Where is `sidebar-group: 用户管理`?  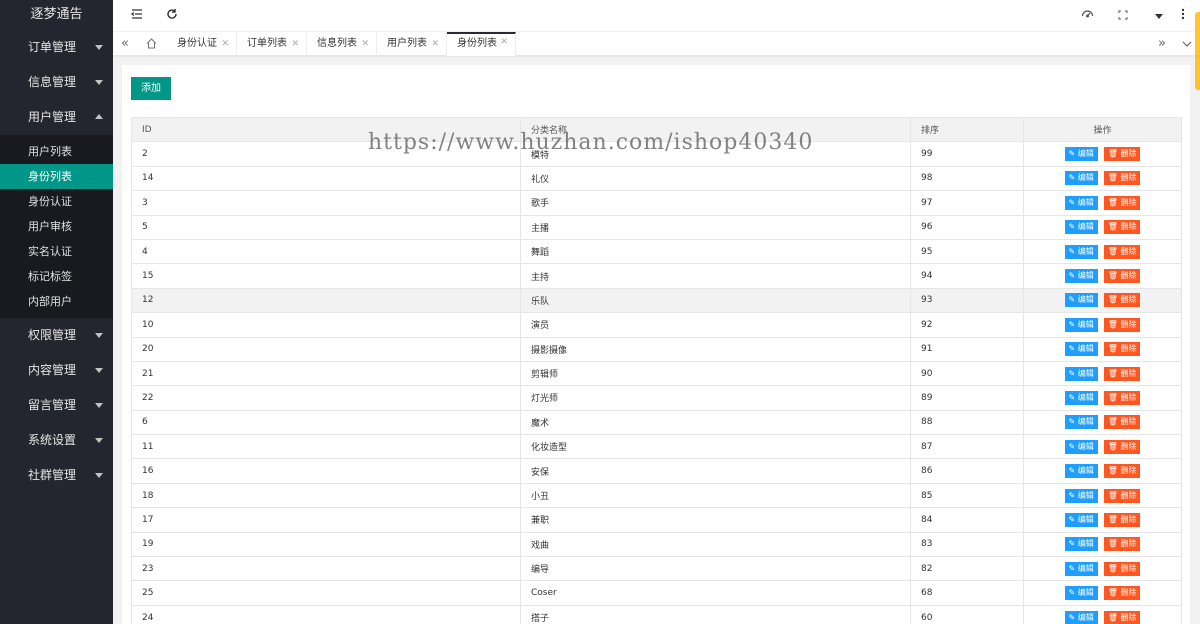 sidebar-group: 用户管理 is located at coordinates (56, 117).